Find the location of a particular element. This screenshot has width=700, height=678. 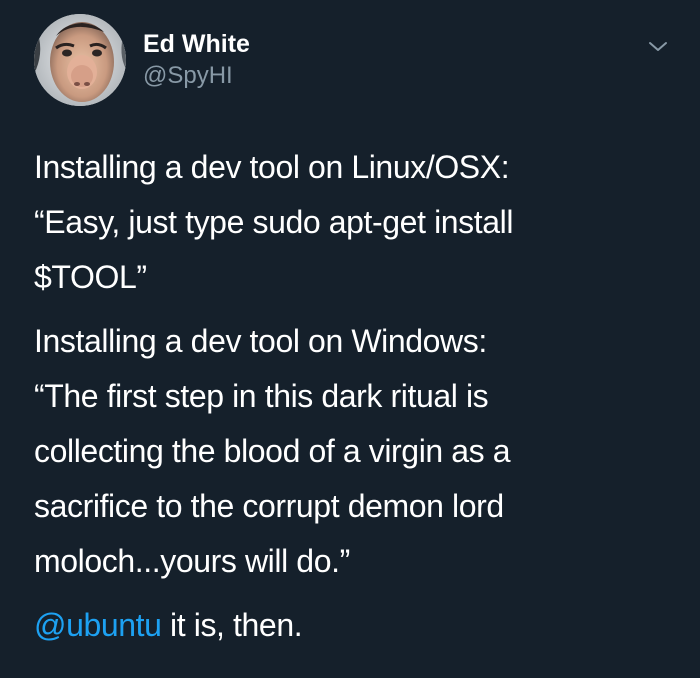

tweet-paragraph: @ubuntu it is, then. is located at coordinates (354, 625).